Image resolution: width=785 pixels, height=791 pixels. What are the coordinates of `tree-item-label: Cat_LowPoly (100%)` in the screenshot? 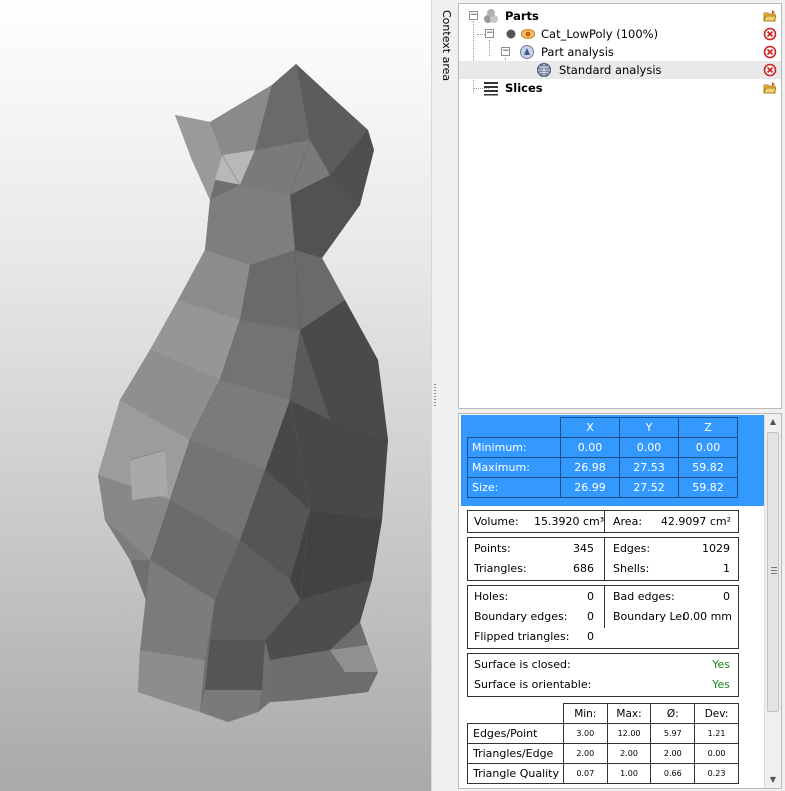 It's located at (600, 34).